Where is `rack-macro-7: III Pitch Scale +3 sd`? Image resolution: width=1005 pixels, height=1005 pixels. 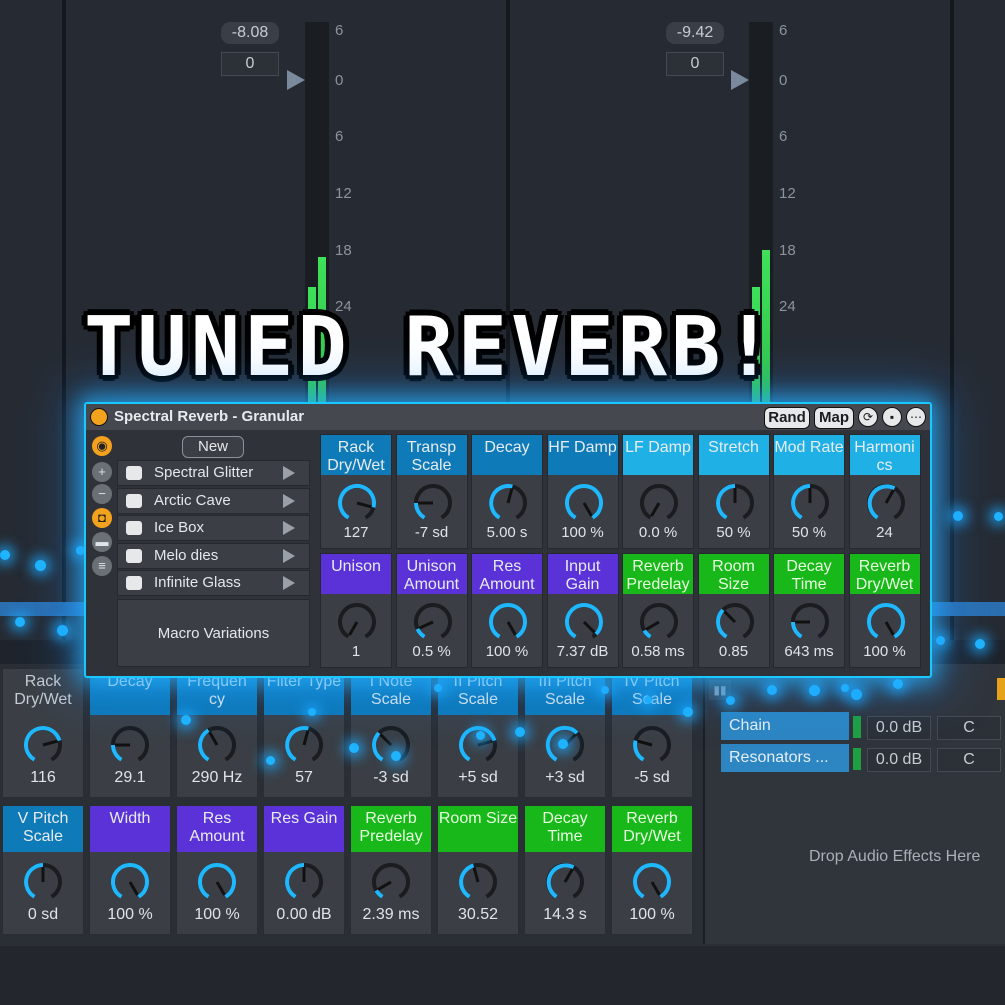
rack-macro-7: III Pitch Scale +3 sd is located at coordinates (565, 733).